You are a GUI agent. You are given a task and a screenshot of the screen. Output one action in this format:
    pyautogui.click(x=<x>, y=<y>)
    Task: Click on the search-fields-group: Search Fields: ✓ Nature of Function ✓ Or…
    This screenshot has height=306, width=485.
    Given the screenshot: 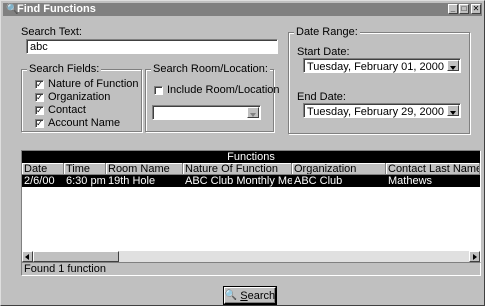 What is the action you would take?
    pyautogui.click(x=81, y=97)
    